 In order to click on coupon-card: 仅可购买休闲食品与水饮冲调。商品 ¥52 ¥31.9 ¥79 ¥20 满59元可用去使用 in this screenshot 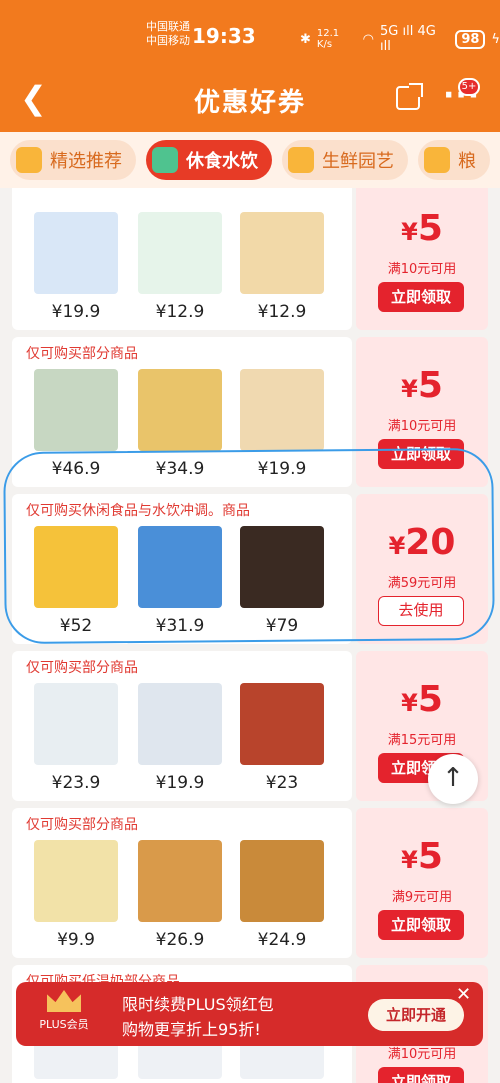, I will do `click(250, 569)`.